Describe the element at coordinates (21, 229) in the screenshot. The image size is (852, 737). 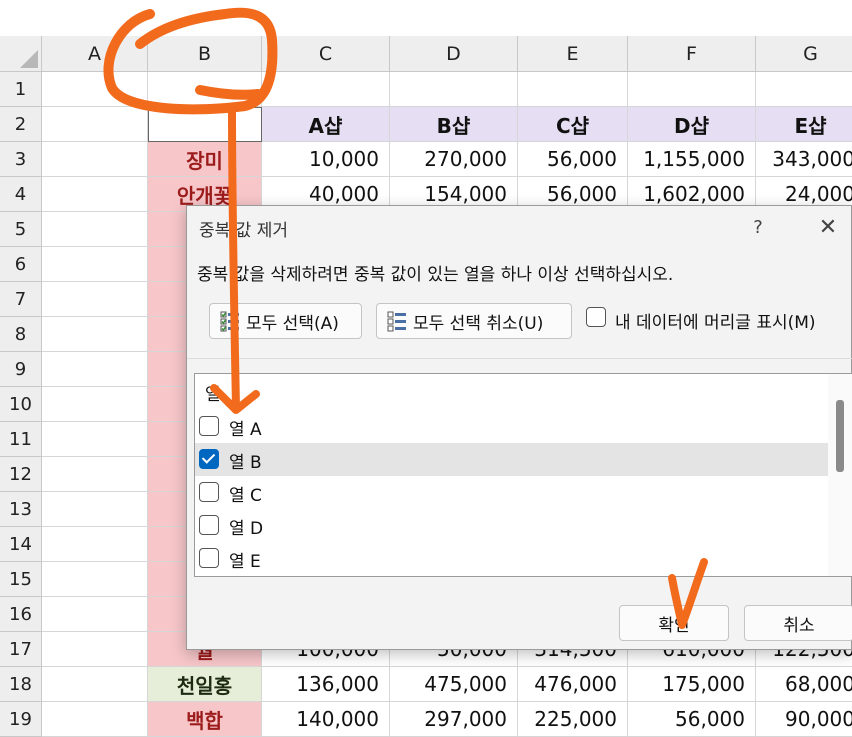
I see `row-header-5: 5` at that location.